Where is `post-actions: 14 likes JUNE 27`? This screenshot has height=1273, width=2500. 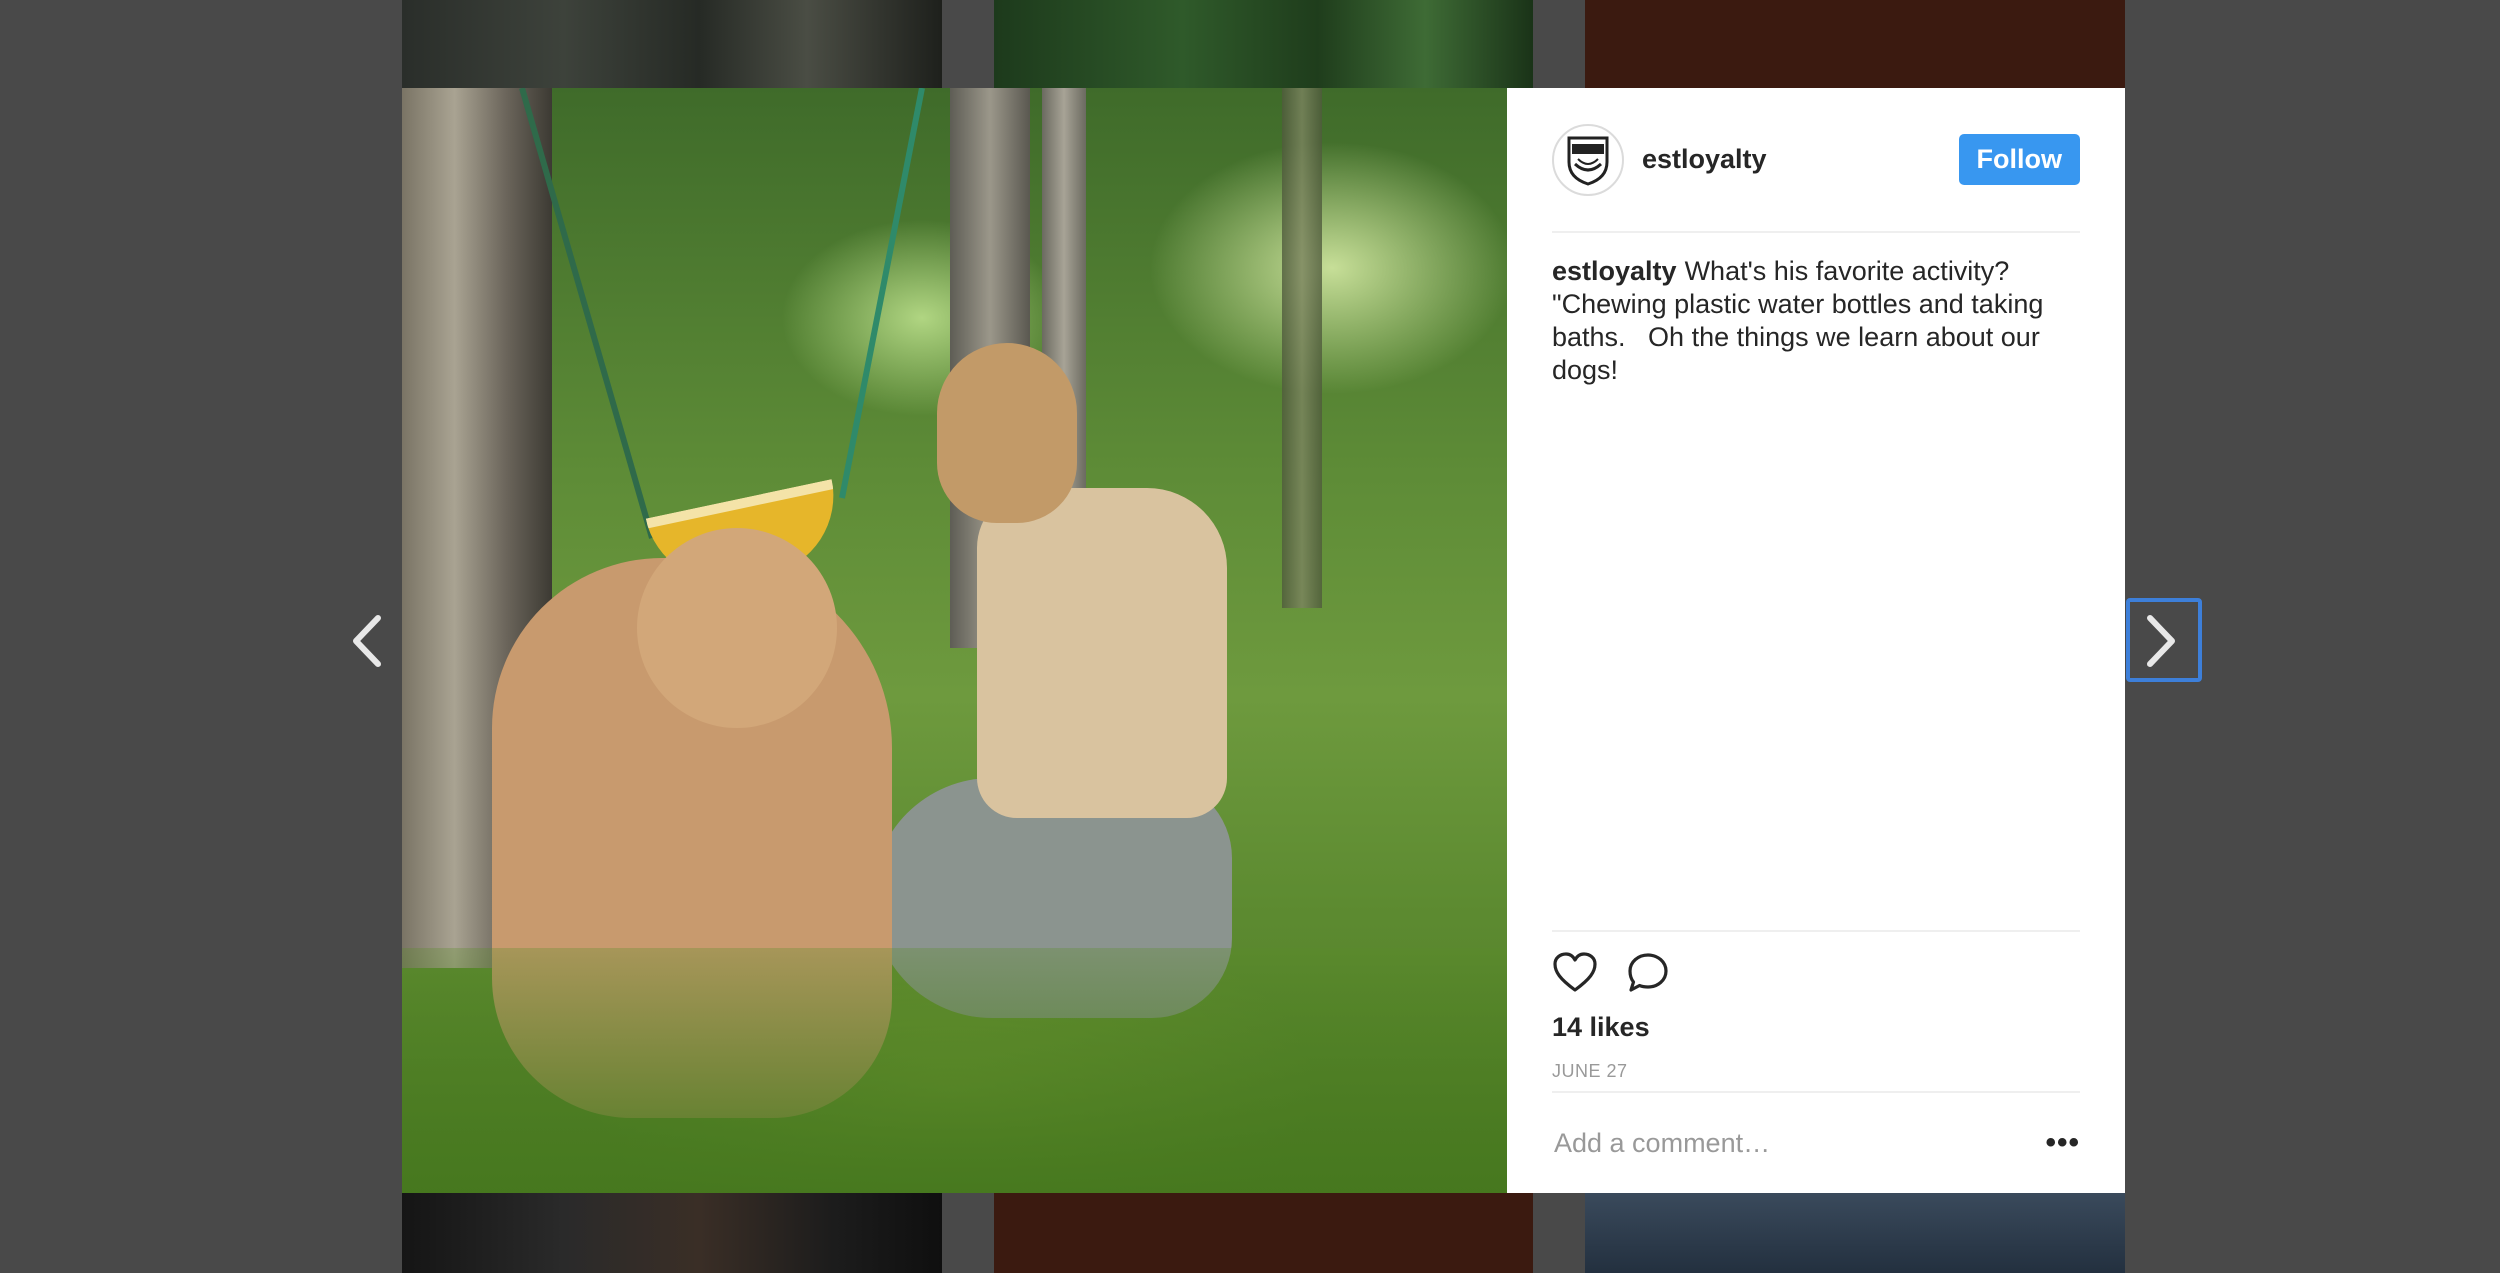 post-actions: 14 likes JUNE 27 is located at coordinates (1816, 1006).